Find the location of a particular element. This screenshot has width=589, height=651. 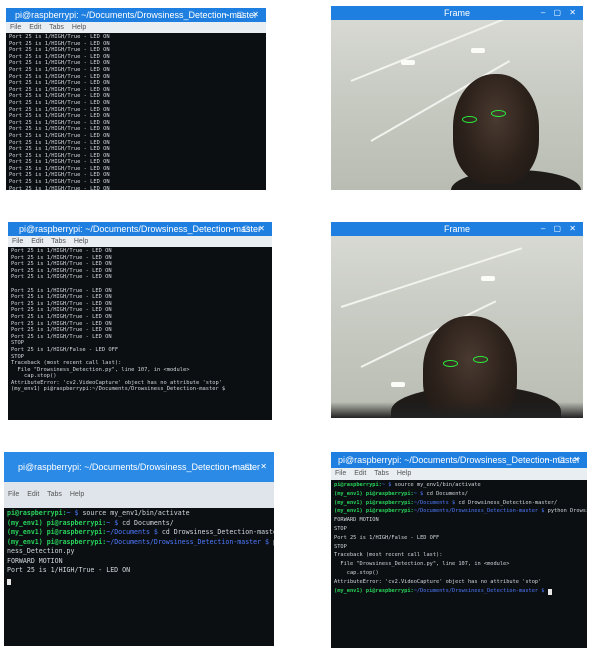

terminal-cursor is located at coordinates (549, 592).